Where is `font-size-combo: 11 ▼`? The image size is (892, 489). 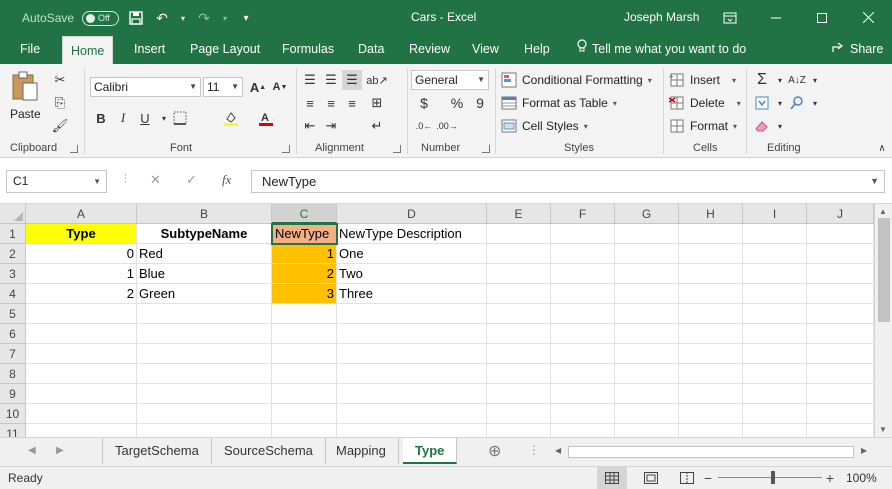 font-size-combo: 11 ▼ is located at coordinates (223, 87).